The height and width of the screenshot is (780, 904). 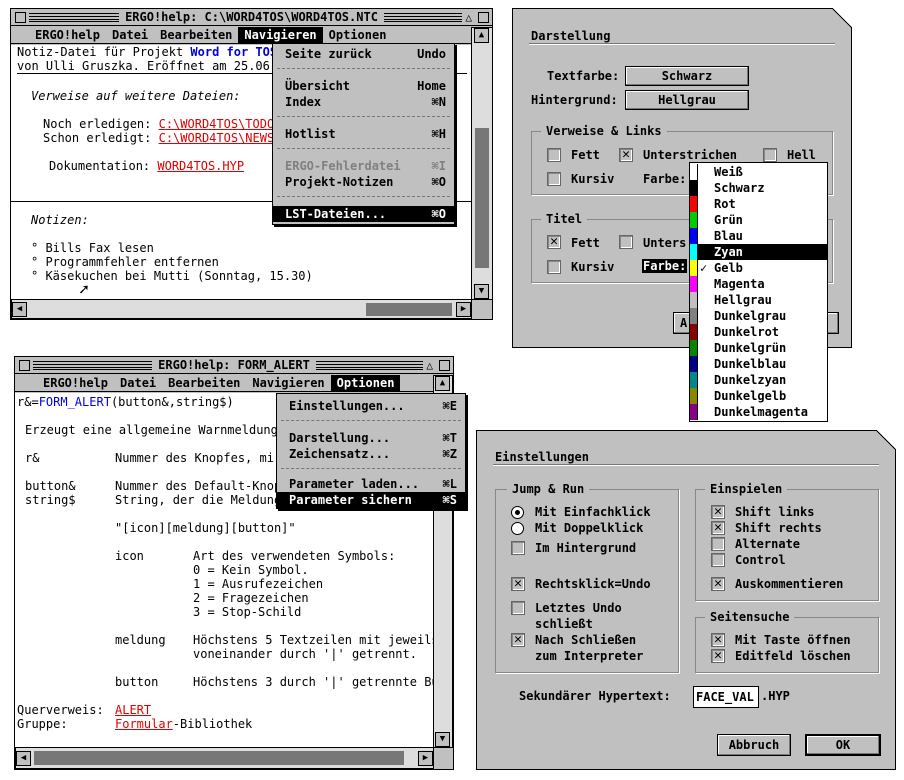 What do you see at coordinates (843, 745) in the screenshot?
I see `ok-button: OK` at bounding box center [843, 745].